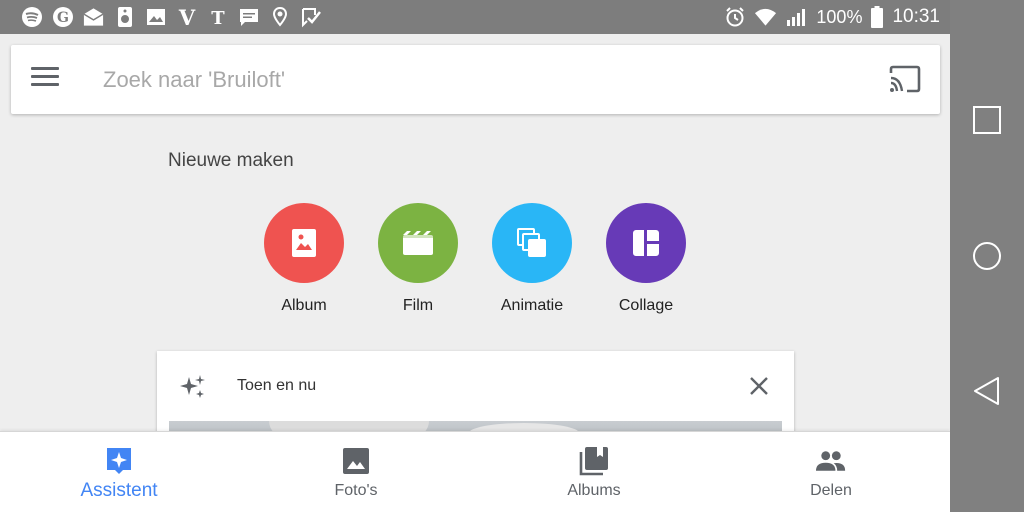 The image size is (1024, 512). What do you see at coordinates (765, 17) in the screenshot?
I see `wifi-icon` at bounding box center [765, 17].